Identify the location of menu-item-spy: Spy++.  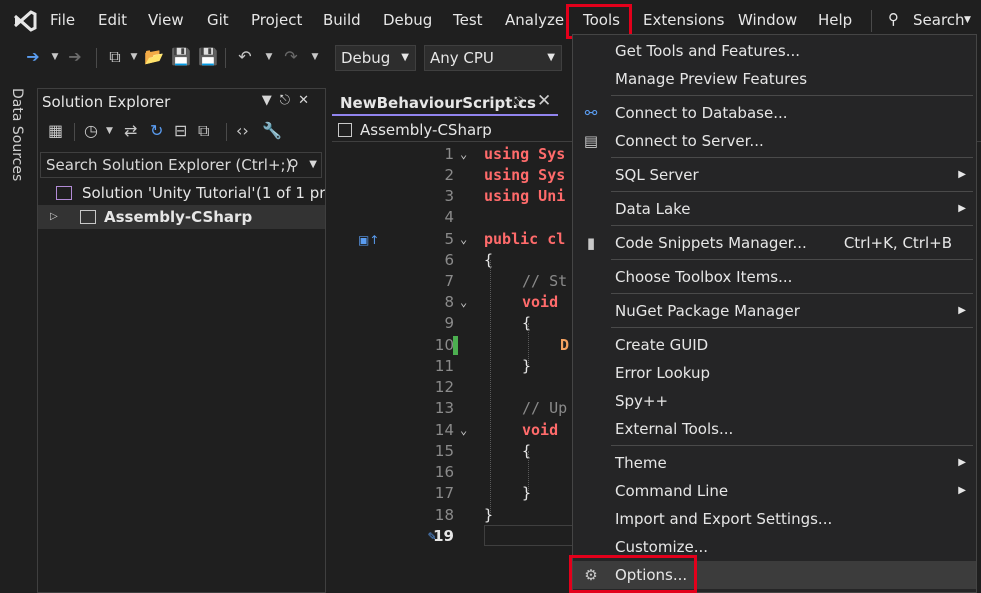
(774, 401).